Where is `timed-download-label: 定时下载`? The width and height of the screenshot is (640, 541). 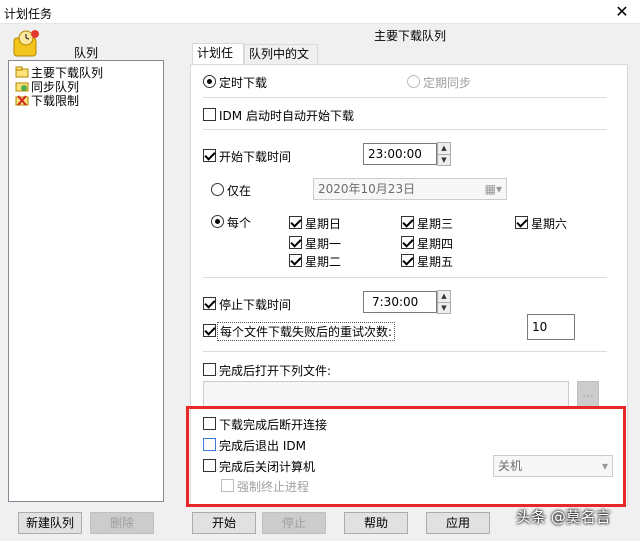 timed-download-label: 定时下载 is located at coordinates (243, 83).